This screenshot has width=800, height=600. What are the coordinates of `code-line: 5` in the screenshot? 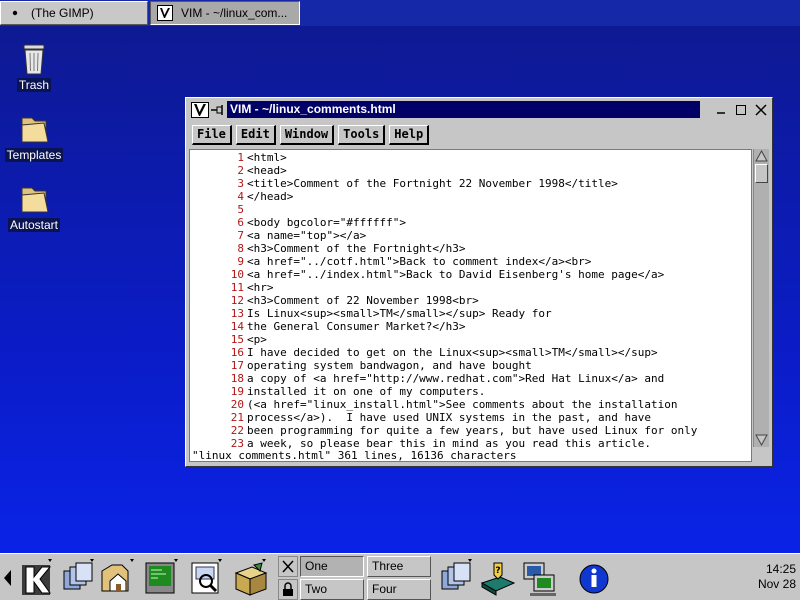 It's located at (470, 209).